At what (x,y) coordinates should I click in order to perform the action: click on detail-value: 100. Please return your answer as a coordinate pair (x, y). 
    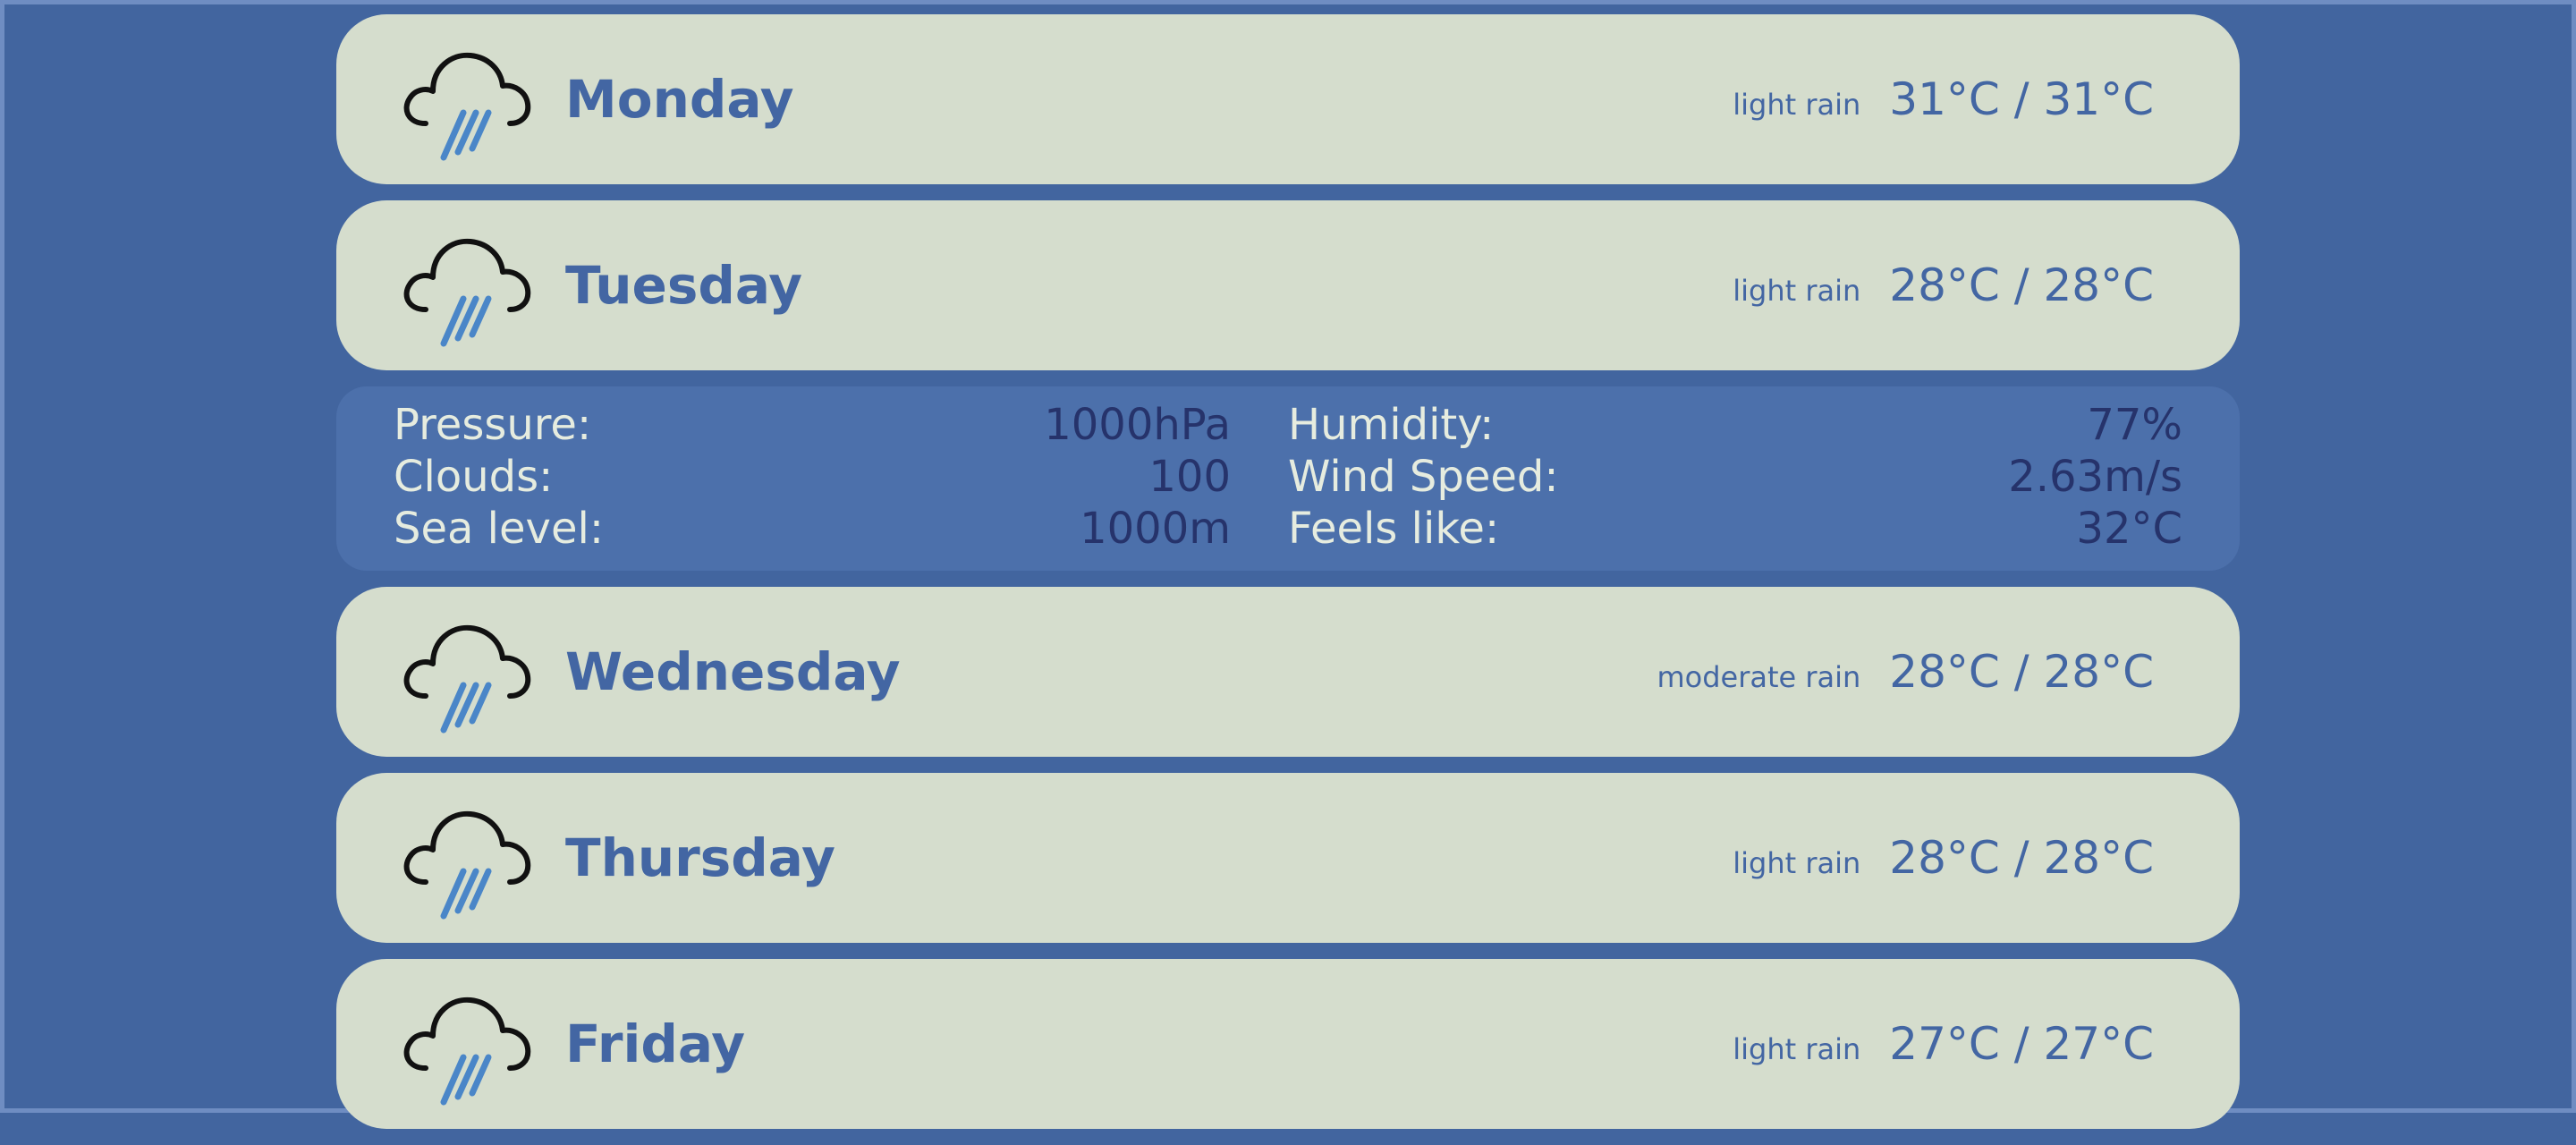
    Looking at the image, I should click on (1189, 477).